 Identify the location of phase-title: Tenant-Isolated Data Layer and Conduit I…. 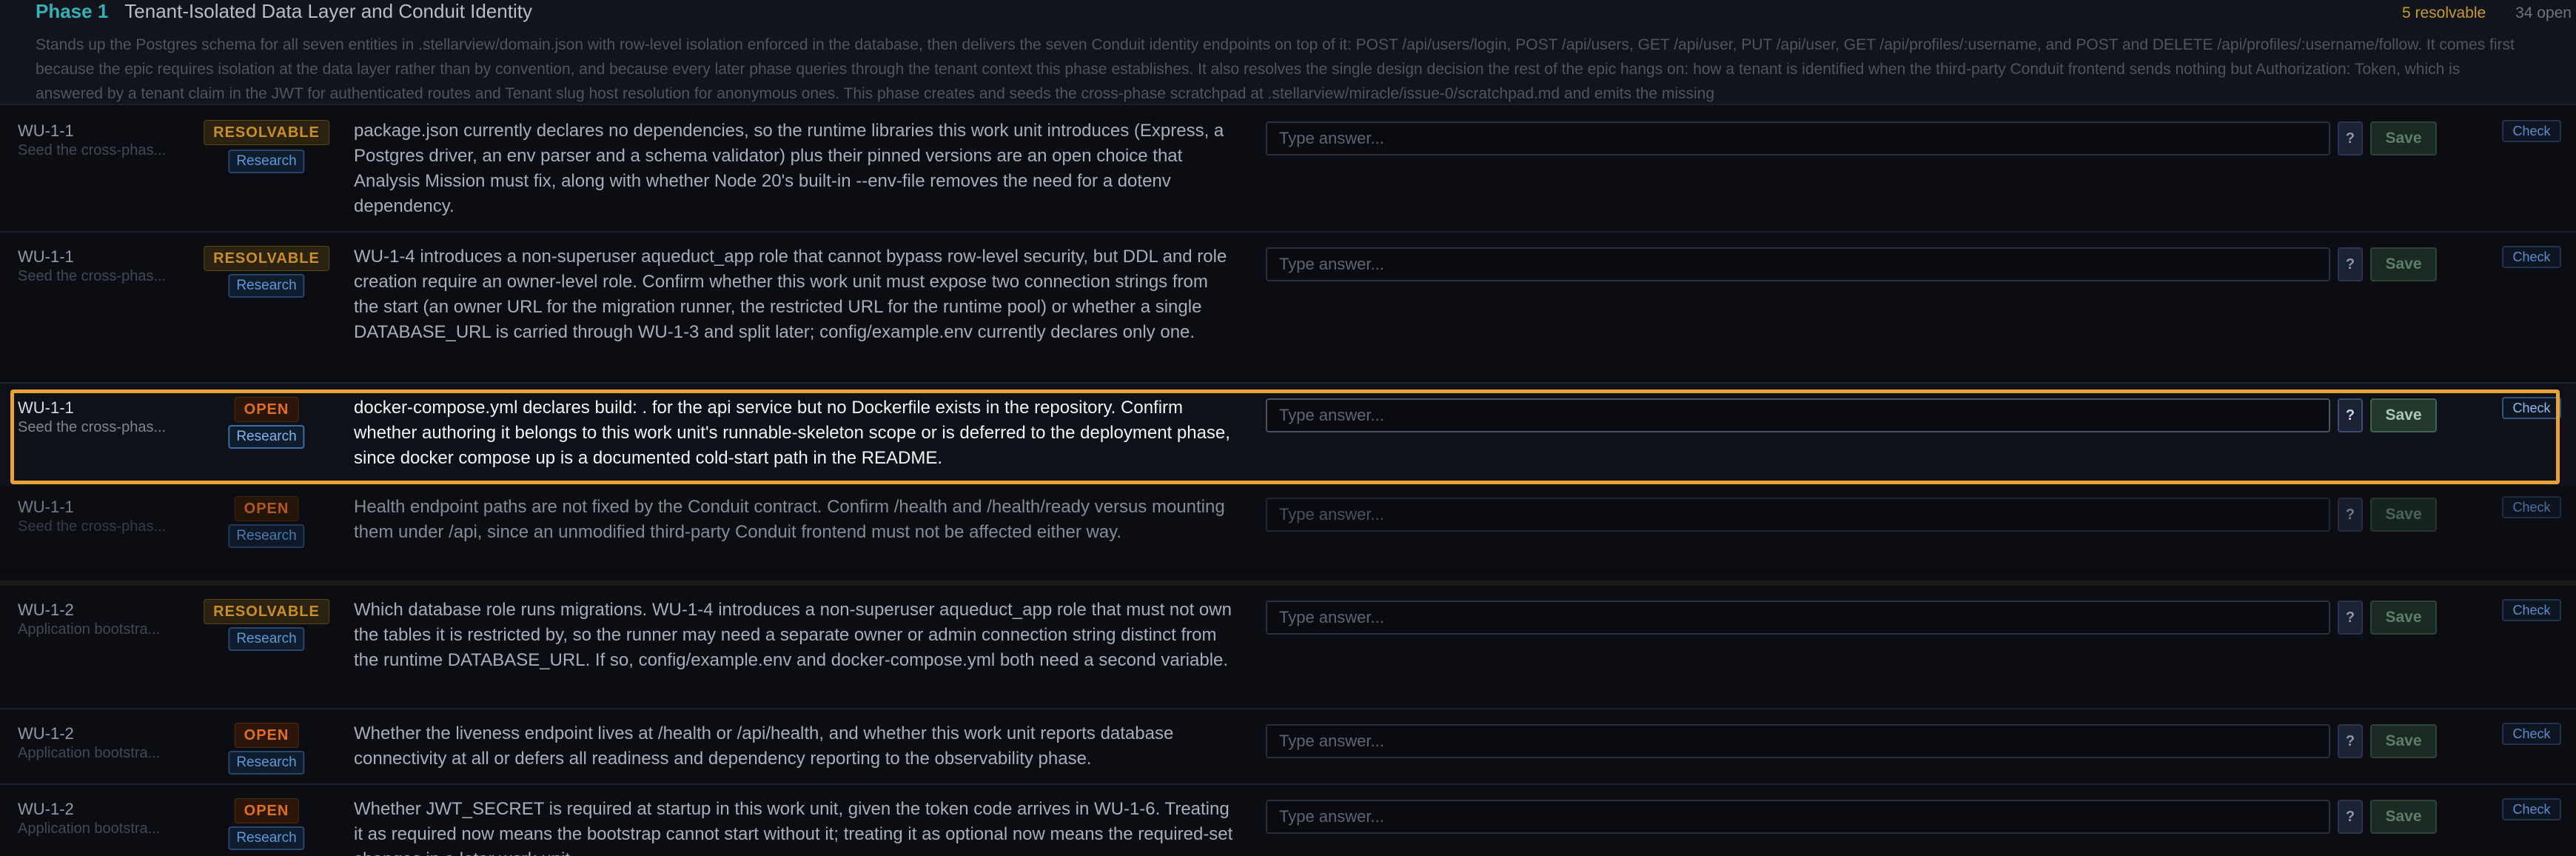
(328, 11).